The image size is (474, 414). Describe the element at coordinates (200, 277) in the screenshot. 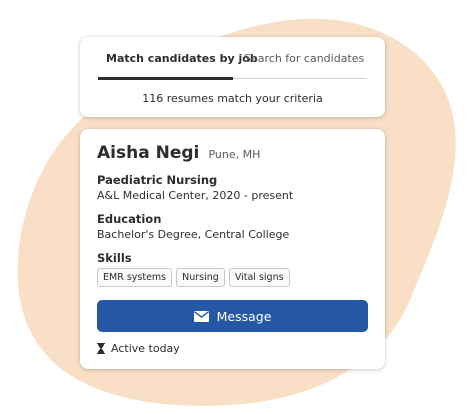

I see `skill-chip: Nursing` at that location.